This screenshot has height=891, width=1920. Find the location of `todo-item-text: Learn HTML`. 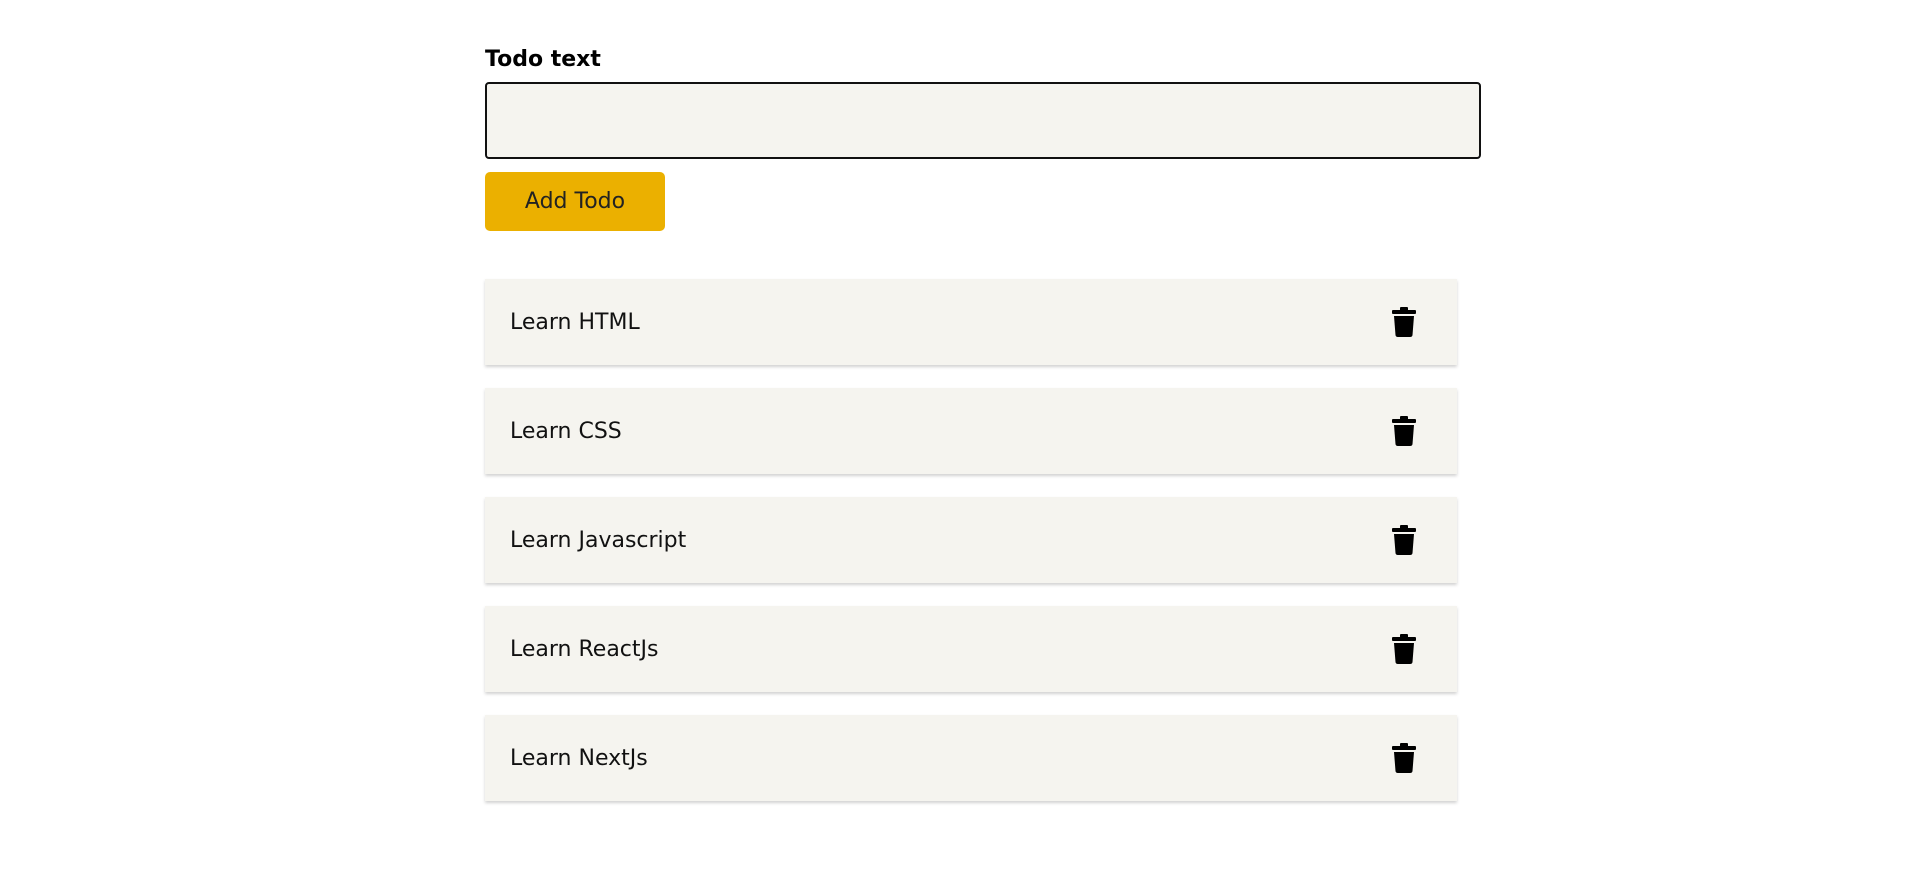

todo-item-text: Learn HTML is located at coordinates (575, 322).